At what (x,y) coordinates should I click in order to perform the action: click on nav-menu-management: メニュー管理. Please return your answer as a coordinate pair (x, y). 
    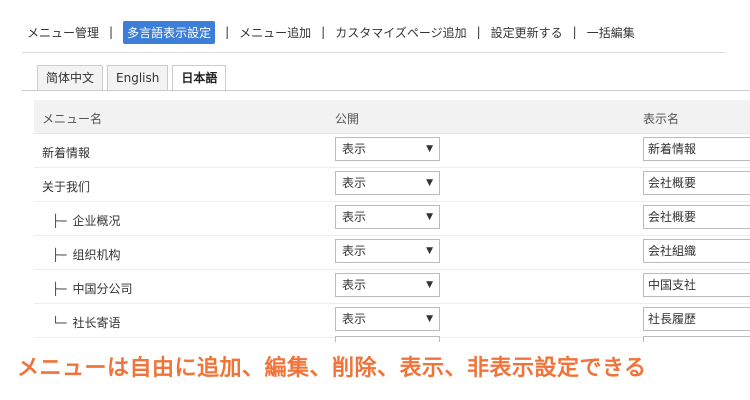
    Looking at the image, I should click on (63, 32).